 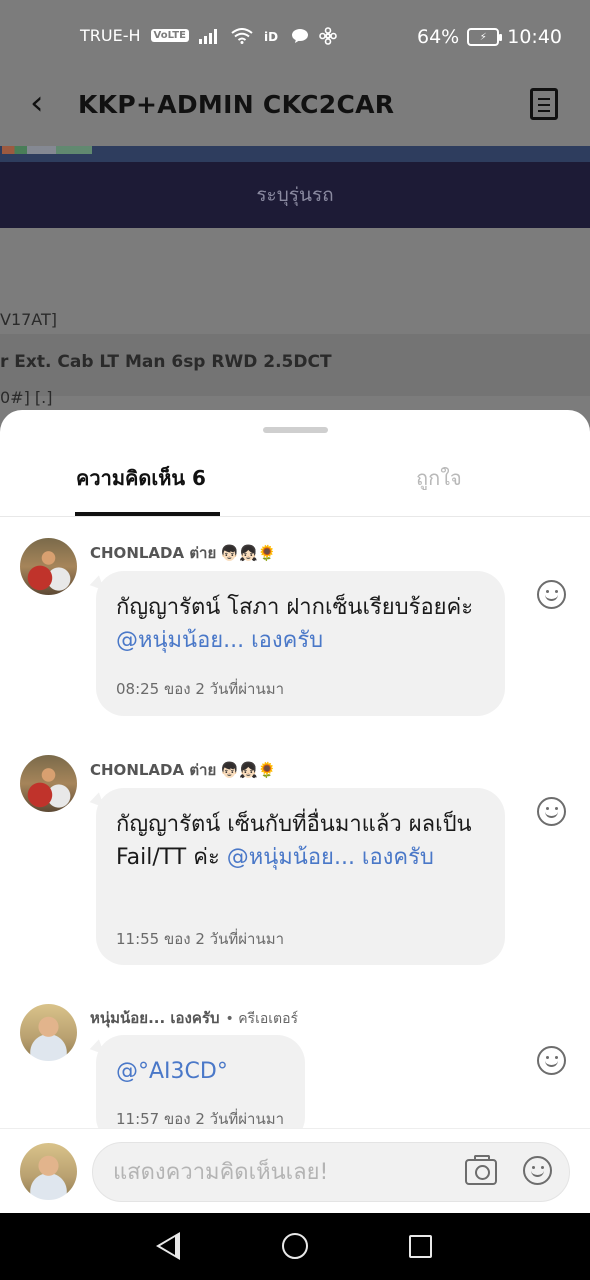 I want to click on comment-text: @°AI3CD°, so click(x=200, y=1071).